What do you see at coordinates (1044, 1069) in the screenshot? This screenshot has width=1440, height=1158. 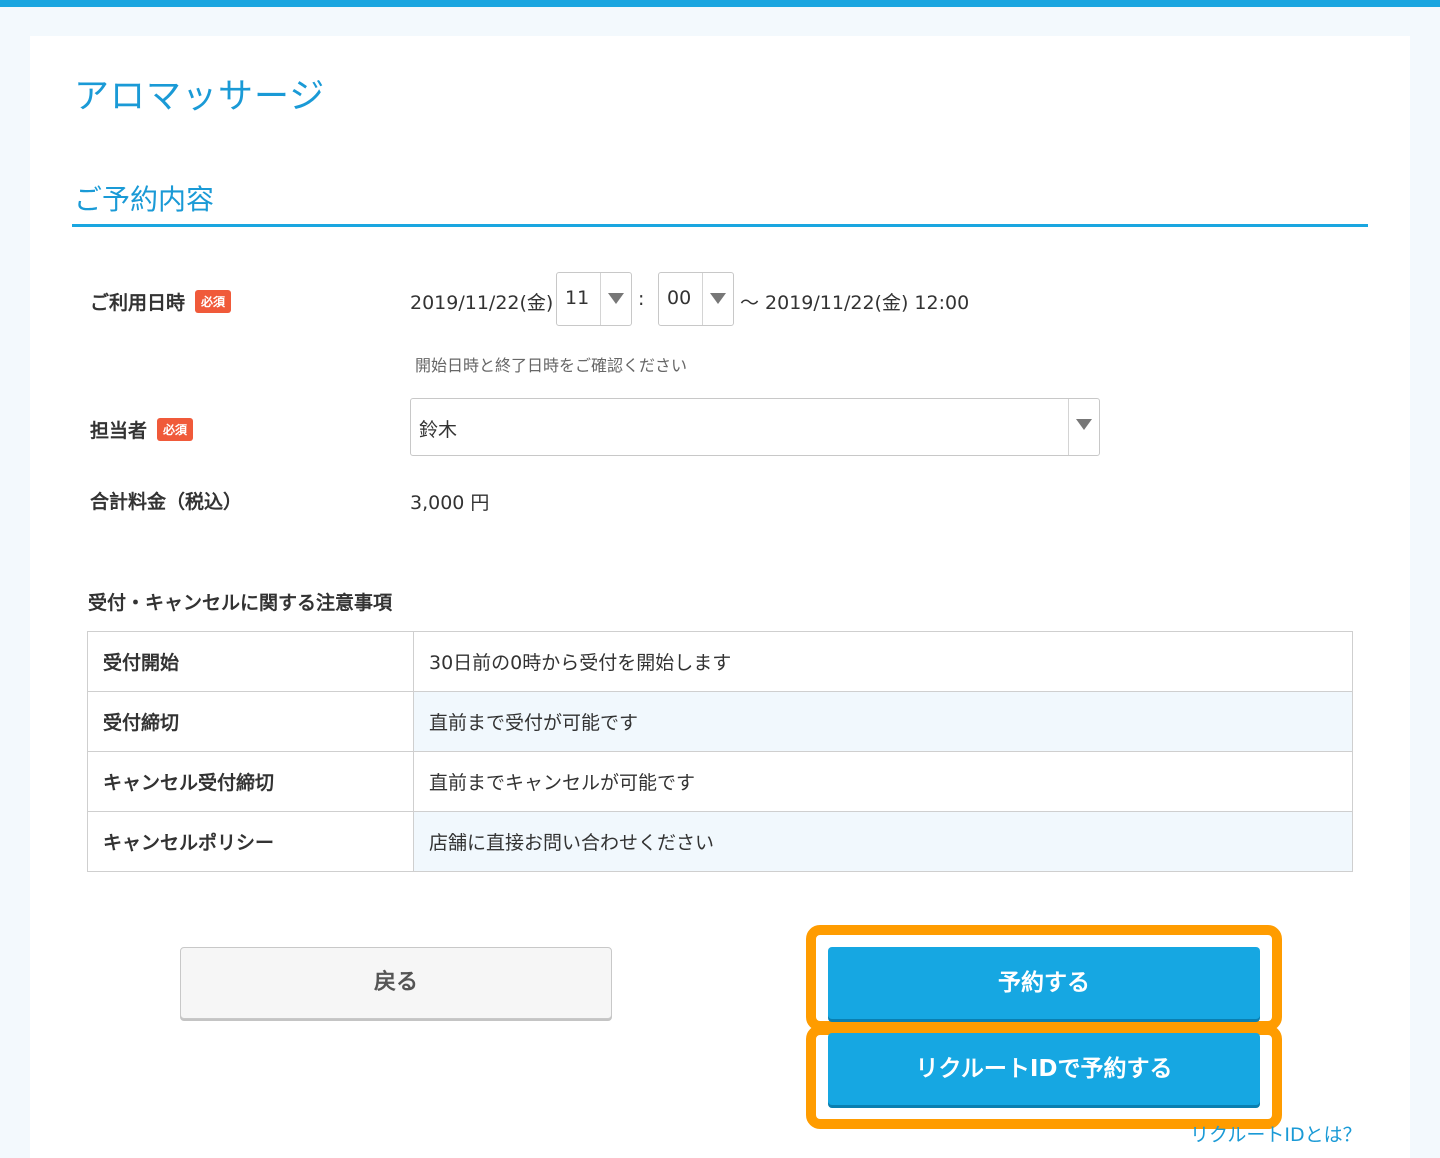 I see `reserve-recruit-id-button: リクルートIDで予約する` at bounding box center [1044, 1069].